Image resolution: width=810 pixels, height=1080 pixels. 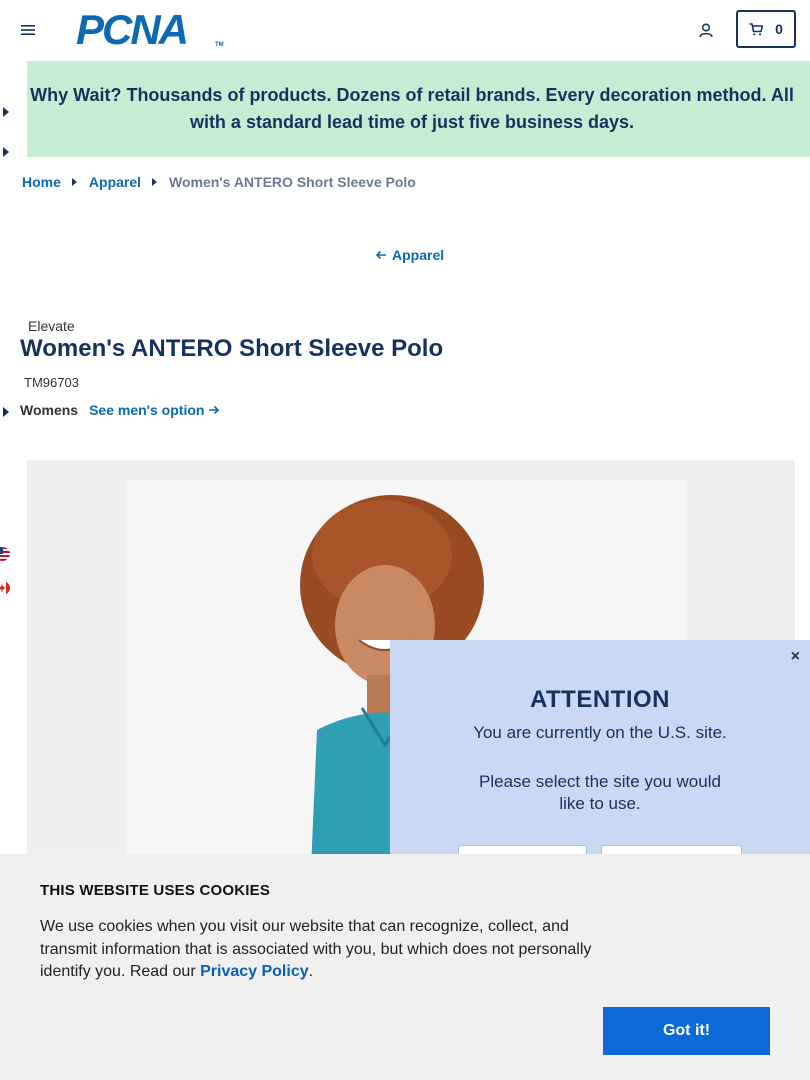 I want to click on mens-option-link: See men's option, so click(x=154, y=410).